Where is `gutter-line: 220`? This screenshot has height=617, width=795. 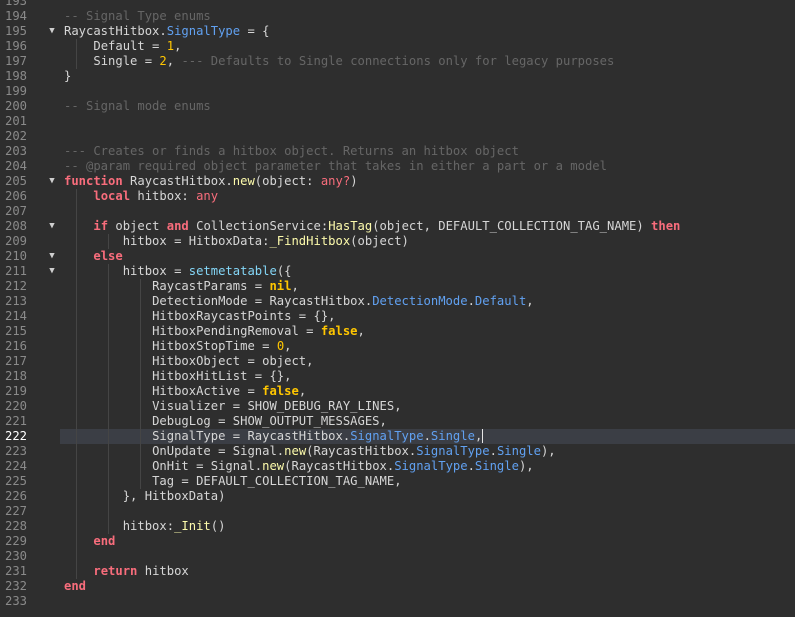 gutter-line: 220 is located at coordinates (30, 406).